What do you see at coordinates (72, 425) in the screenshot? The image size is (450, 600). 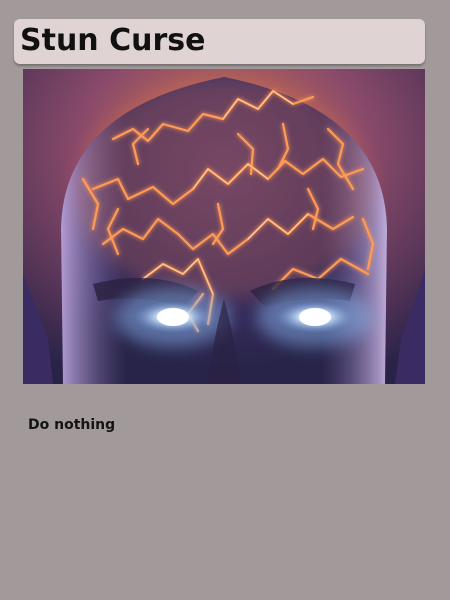 I see `card-description: Do nothing` at bounding box center [72, 425].